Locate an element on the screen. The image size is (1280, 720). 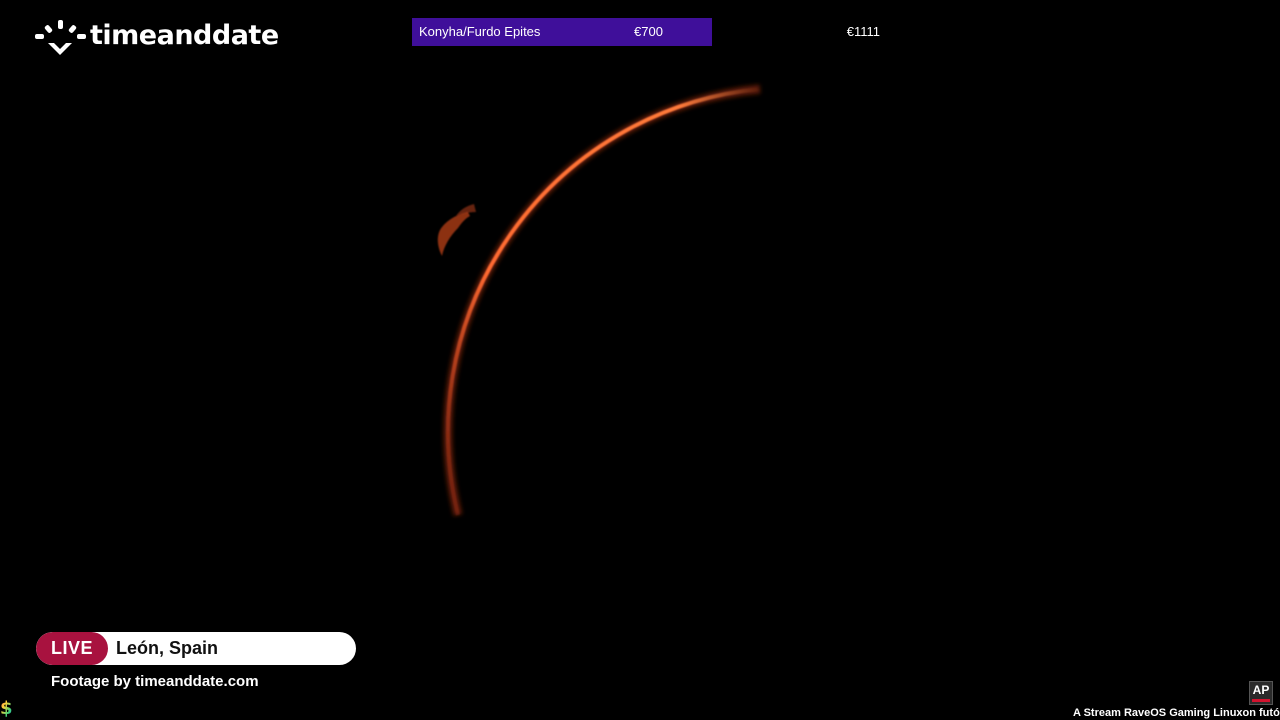
footage-credit: Footage by timeanddate.com is located at coordinates (155, 681).